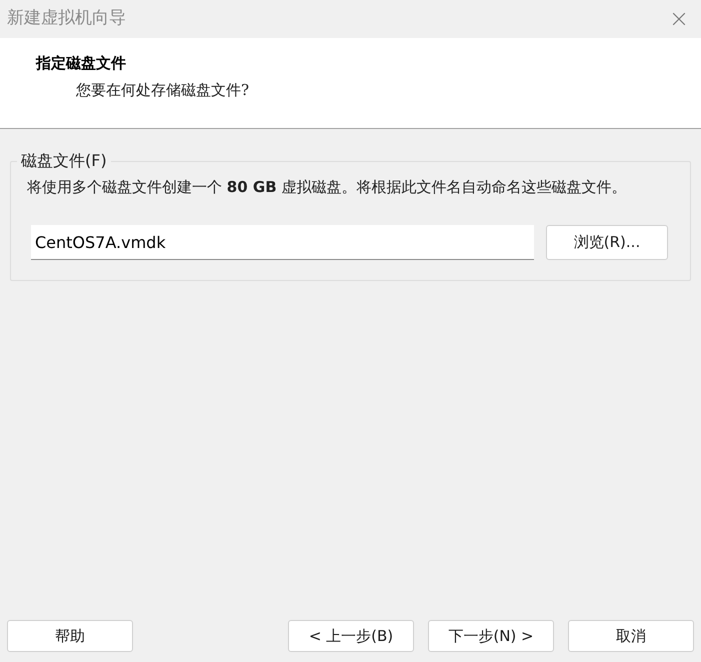 The image size is (701, 662). What do you see at coordinates (81, 63) in the screenshot?
I see `header-title: 指定磁盘文件` at bounding box center [81, 63].